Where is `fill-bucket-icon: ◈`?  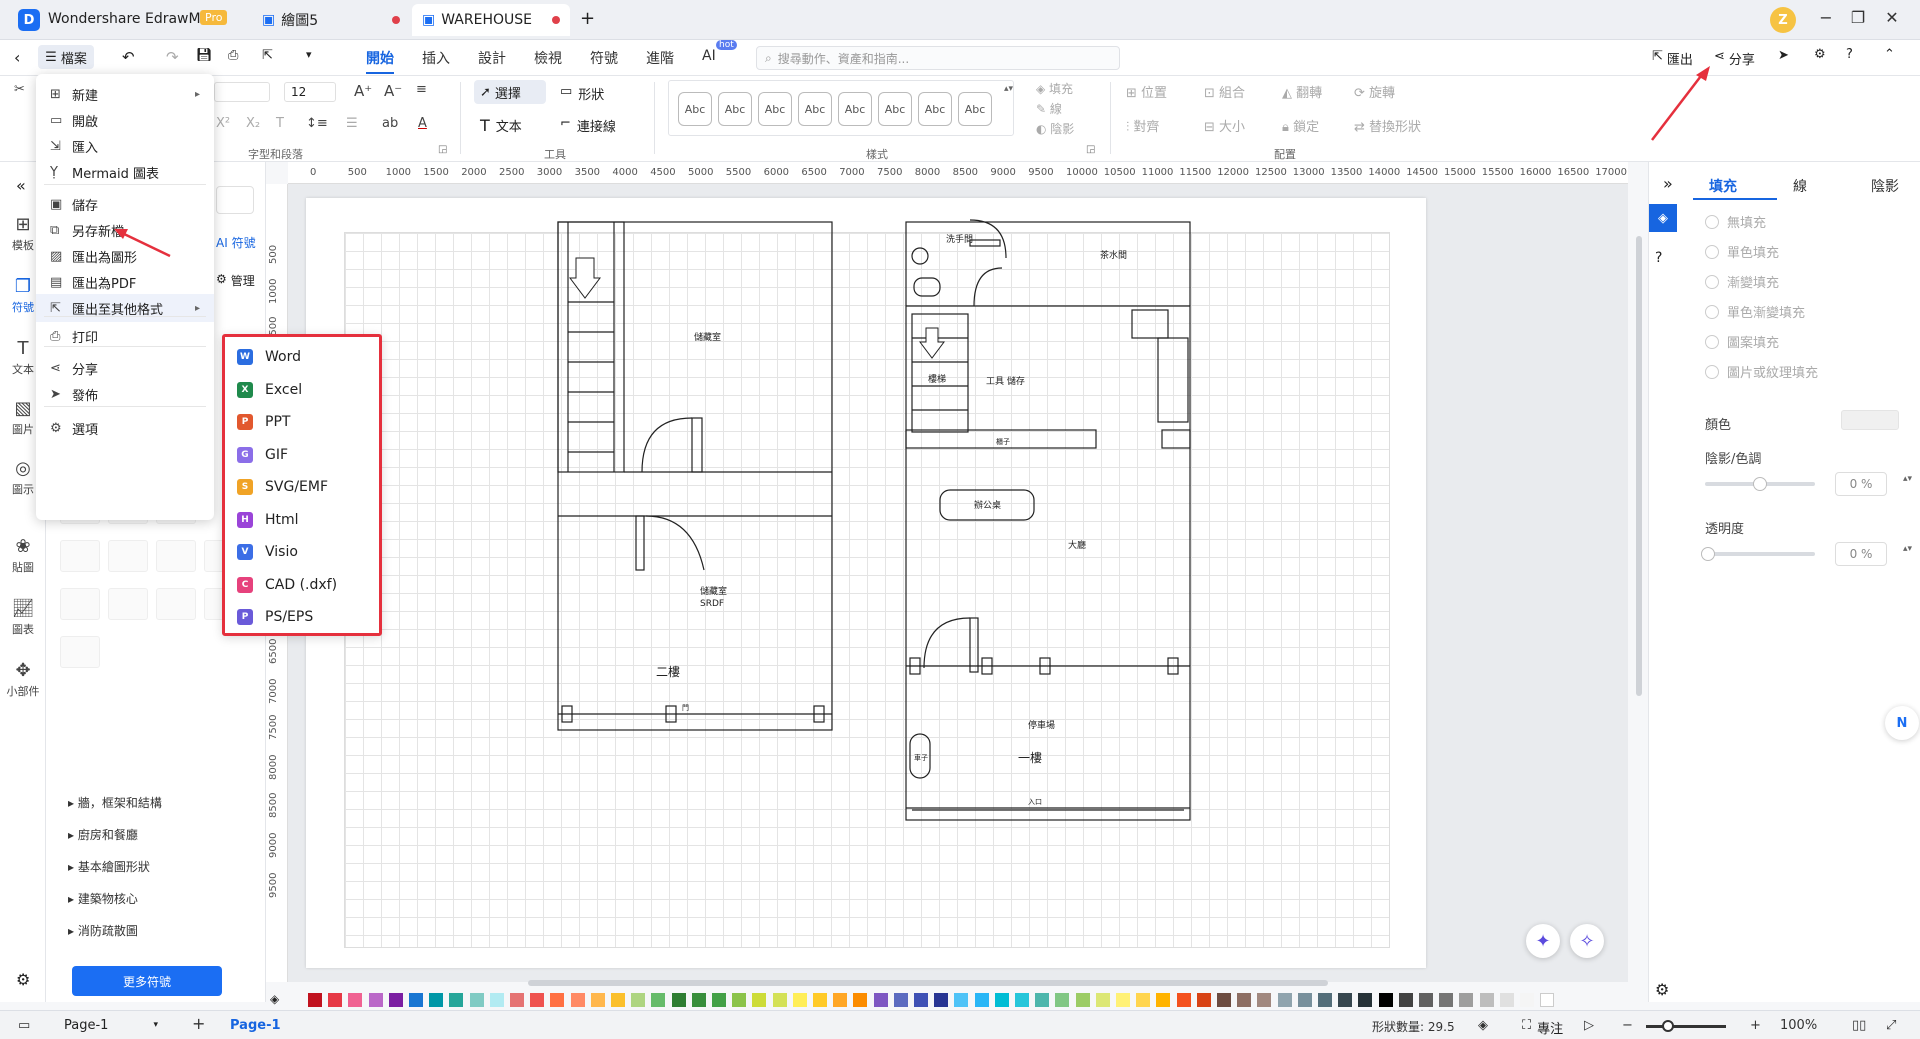 fill-bucket-icon: ◈ is located at coordinates (274, 999).